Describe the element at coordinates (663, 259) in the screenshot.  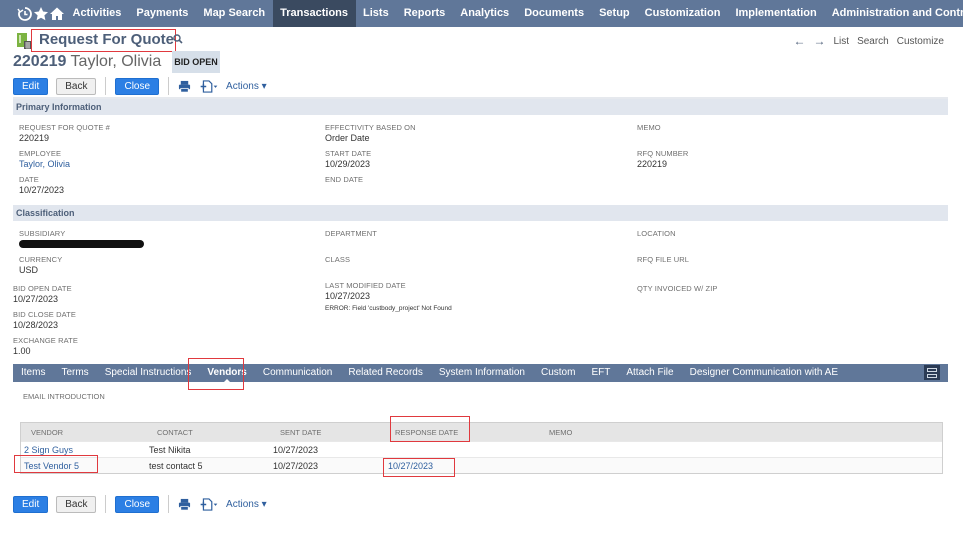
I see `field-rfq-file-url: RFQ FILE URL` at that location.